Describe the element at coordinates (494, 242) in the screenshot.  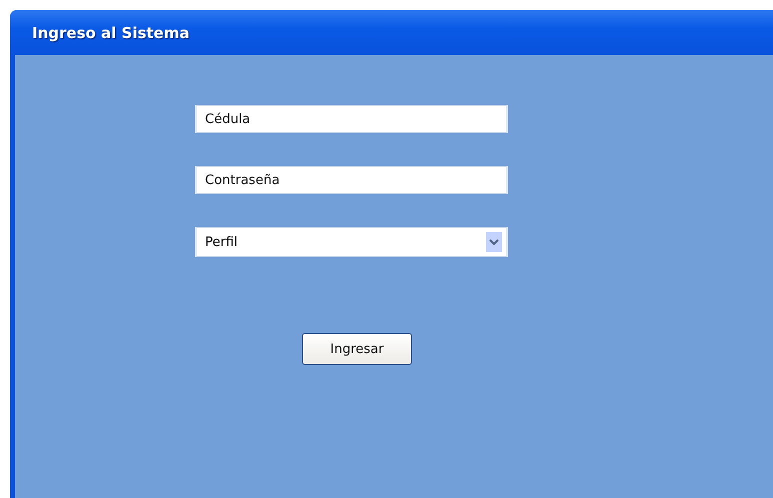
I see `chevron-down-icon` at that location.